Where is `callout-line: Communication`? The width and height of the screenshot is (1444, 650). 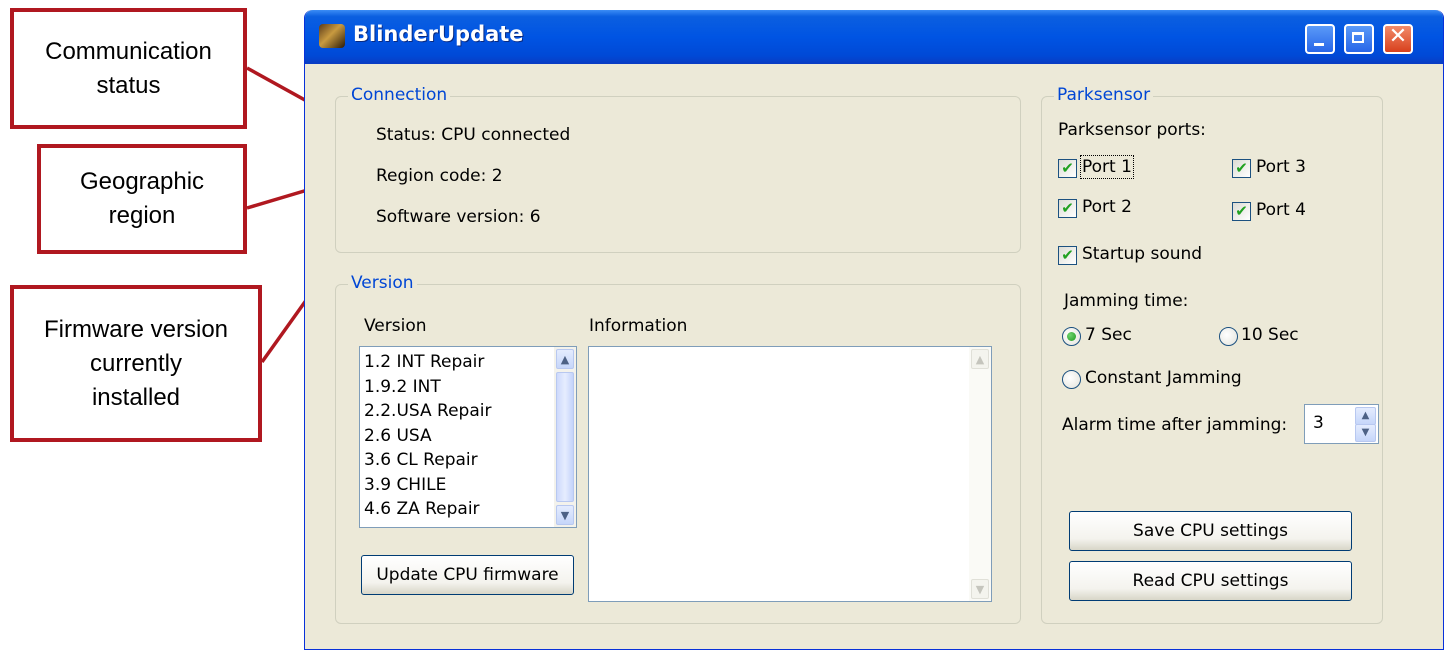
callout-line: Communication is located at coordinates (128, 51).